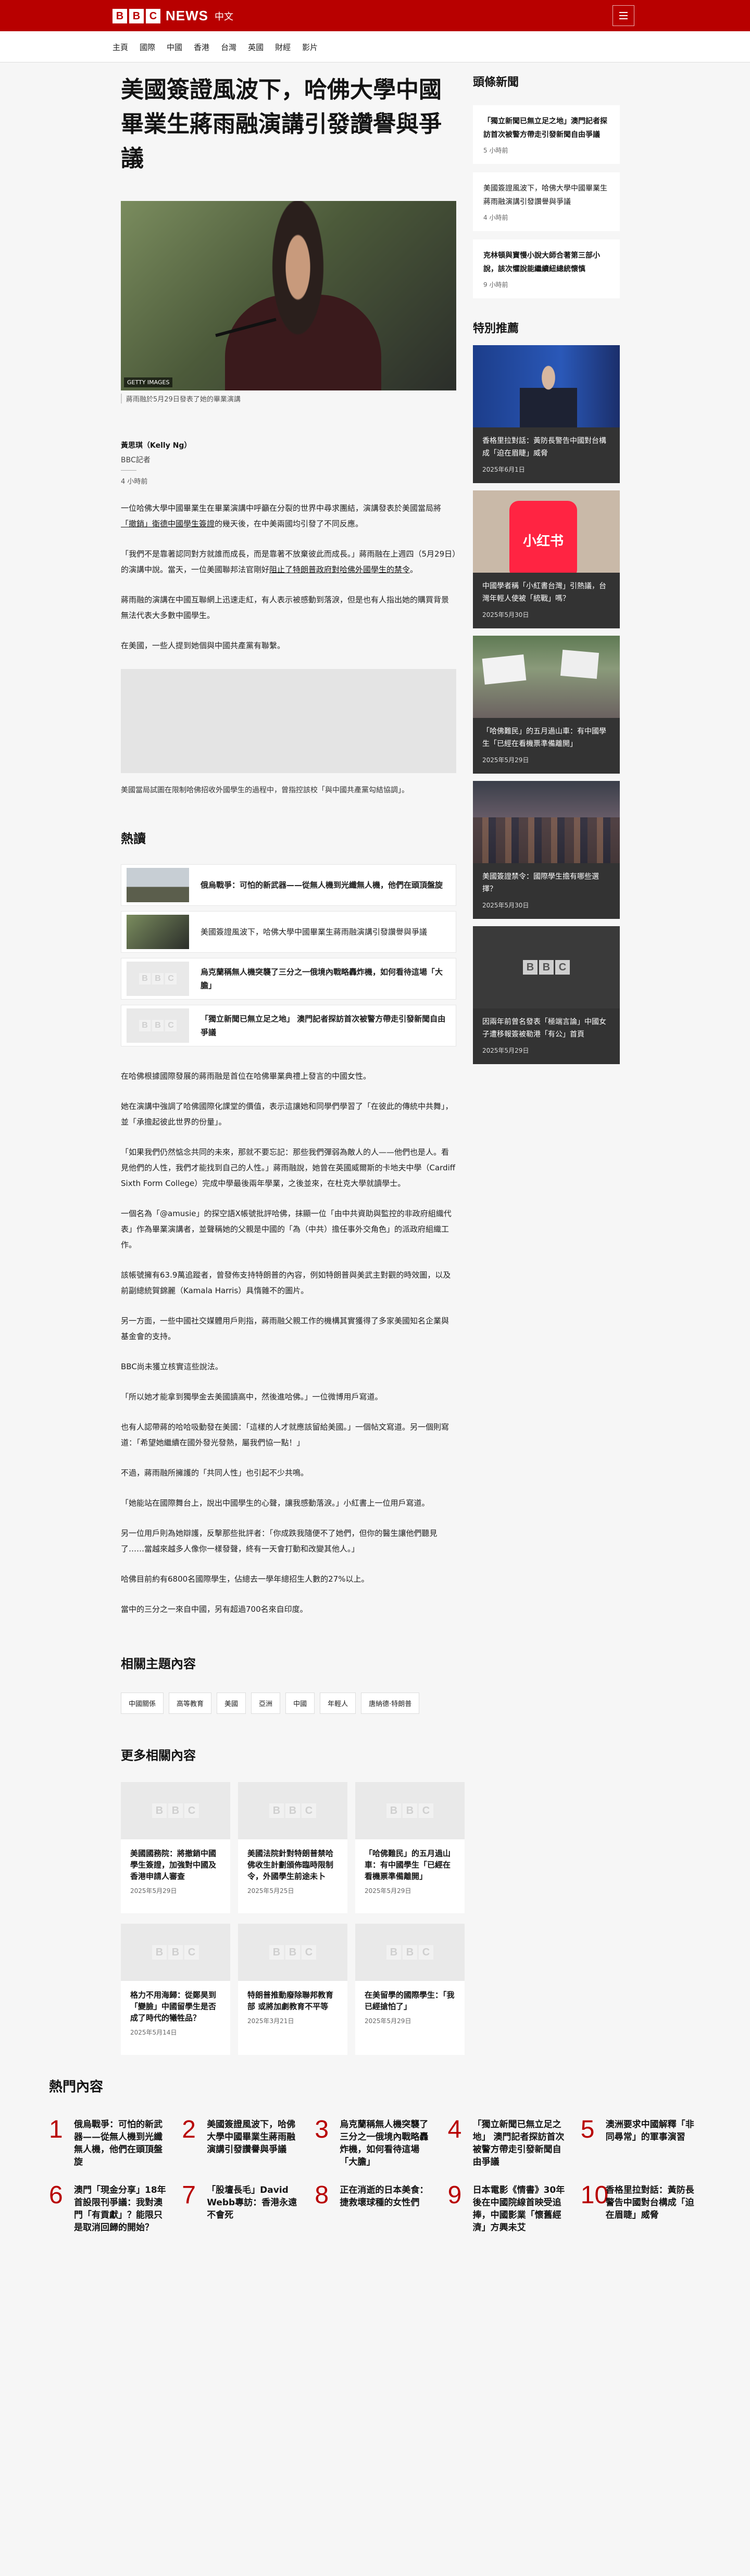 The image size is (750, 2576). I want to click on most-read-item: 9 日本電影《情書》30年後在中國院線首映受追捧，中國影業「懷舊經濟」方興未艾, so click(508, 2208).